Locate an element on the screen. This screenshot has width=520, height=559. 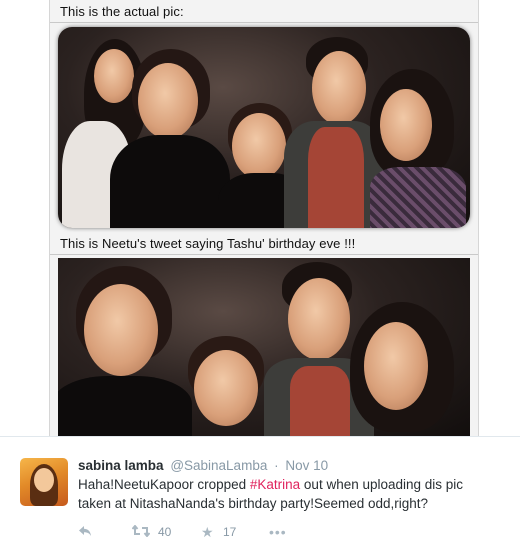
tweet-header: sabina lamba @SabinaLamba · Nov 10 is located at coordinates (203, 465).